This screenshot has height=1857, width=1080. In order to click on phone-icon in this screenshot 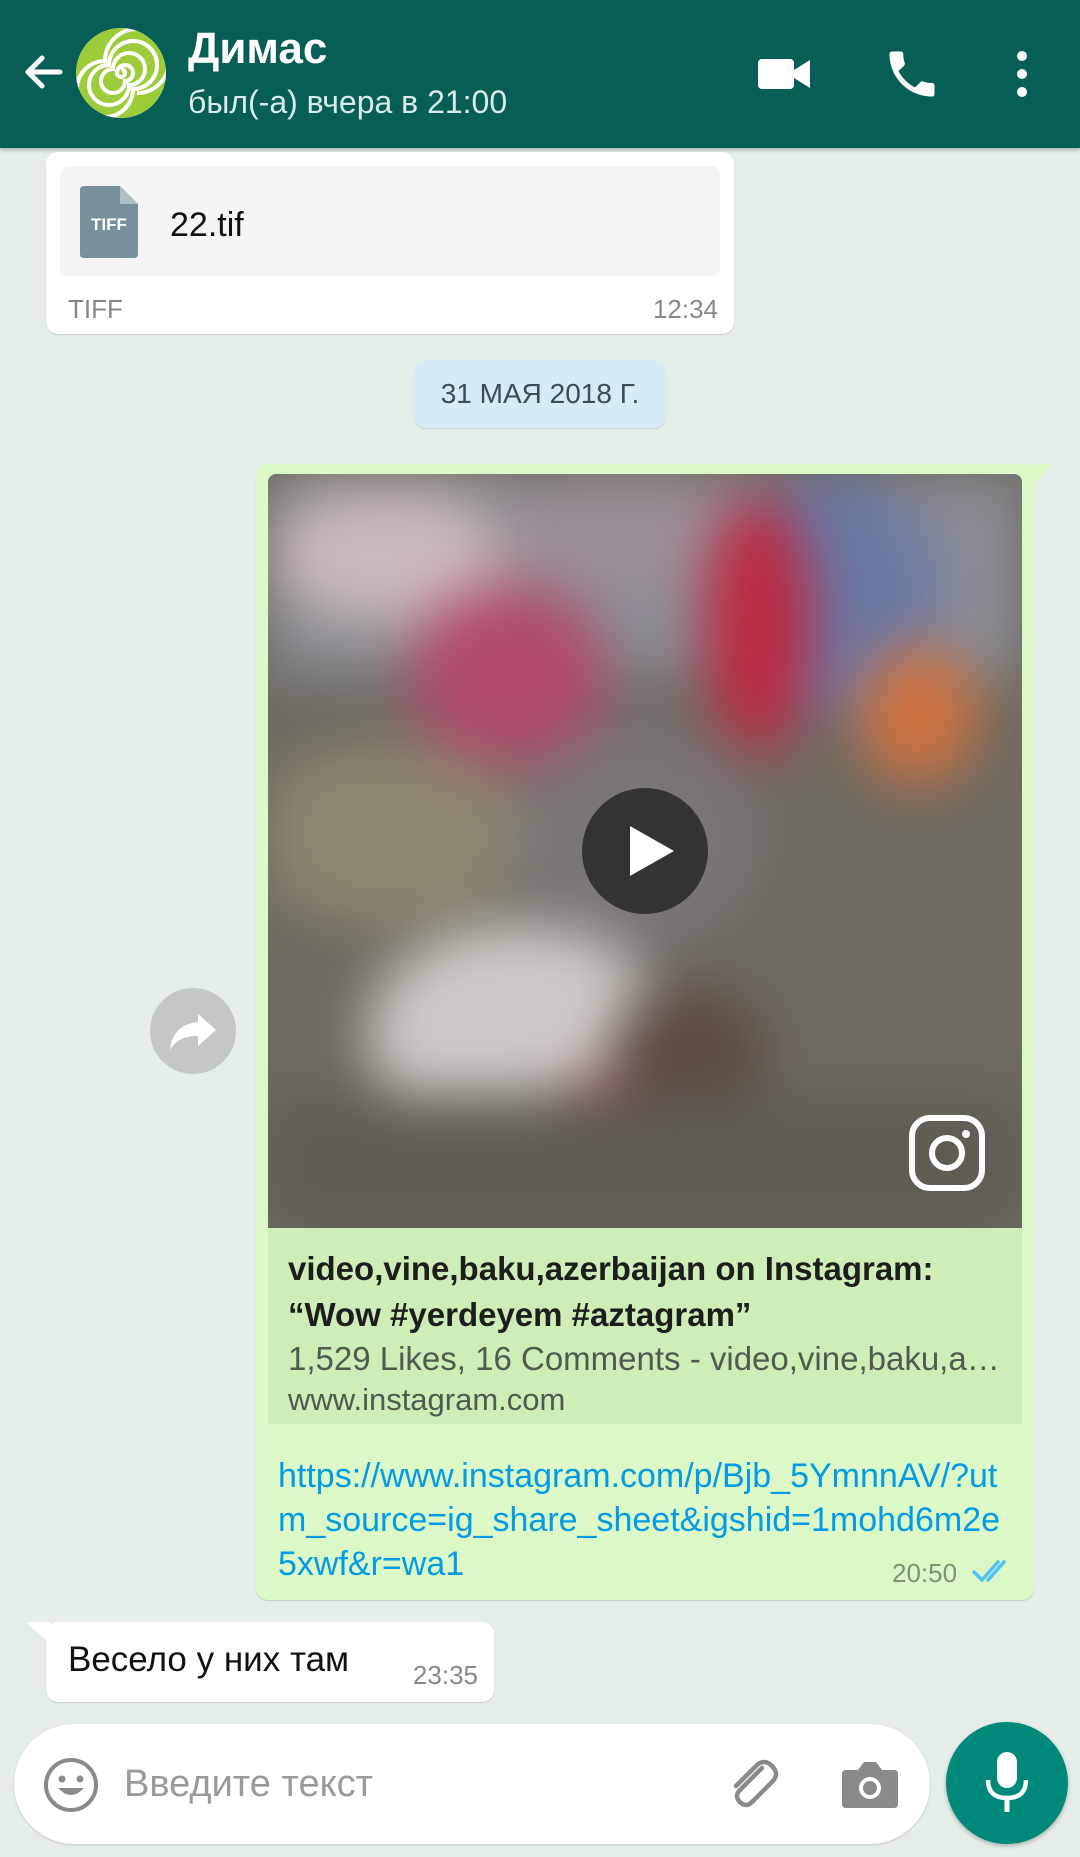, I will do `click(912, 74)`.